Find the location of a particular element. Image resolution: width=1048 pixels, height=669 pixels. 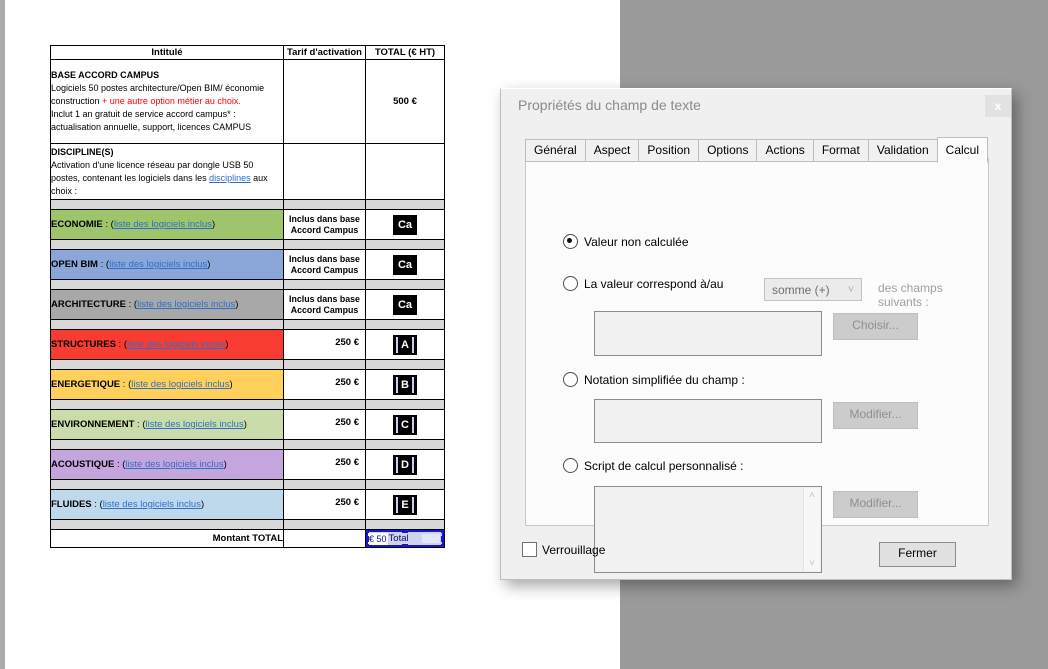

chevron-down-icon: ˅ is located at coordinates (851, 289).